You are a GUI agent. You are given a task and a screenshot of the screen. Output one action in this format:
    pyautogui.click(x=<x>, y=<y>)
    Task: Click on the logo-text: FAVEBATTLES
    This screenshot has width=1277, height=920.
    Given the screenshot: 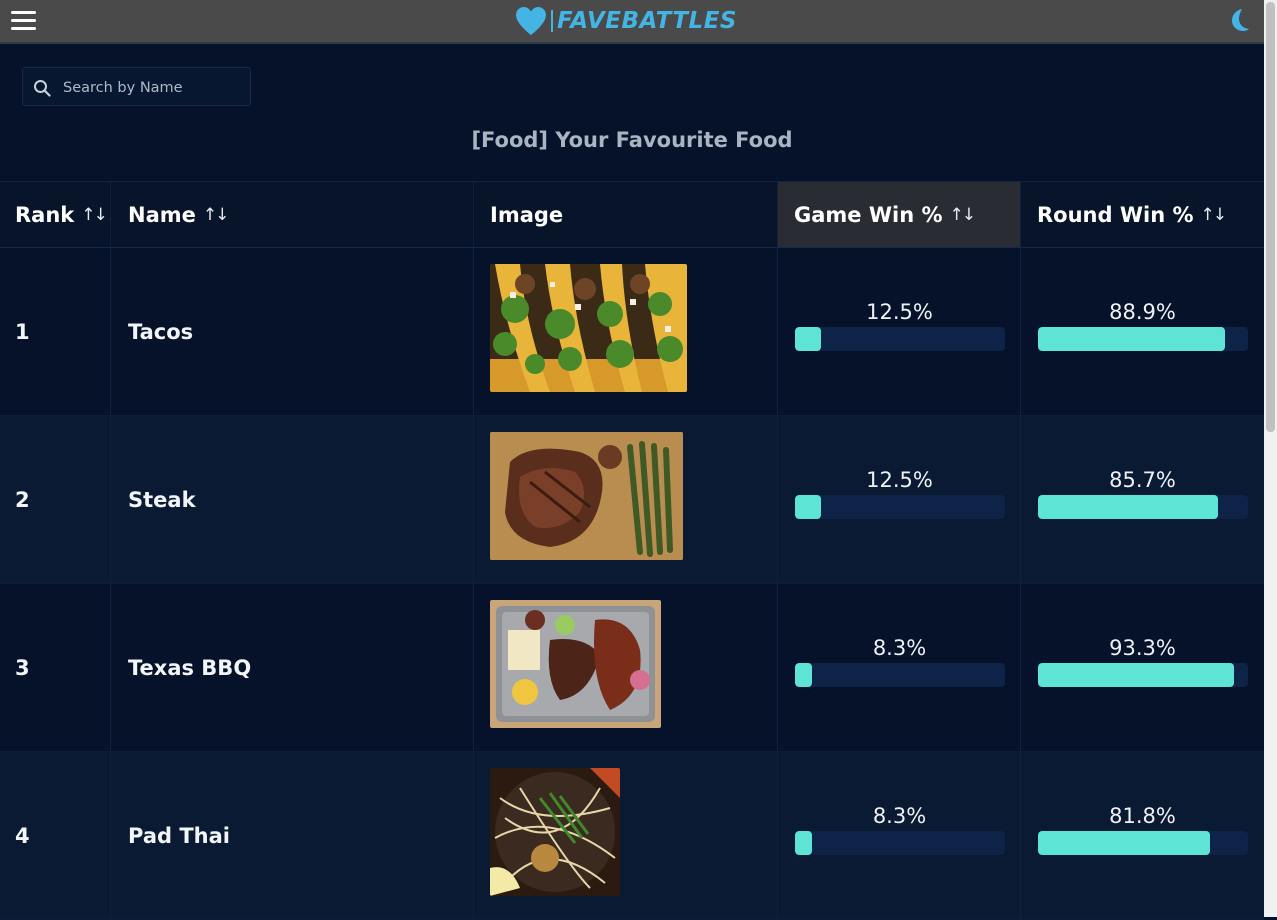 What is the action you would take?
    pyautogui.click(x=647, y=21)
    